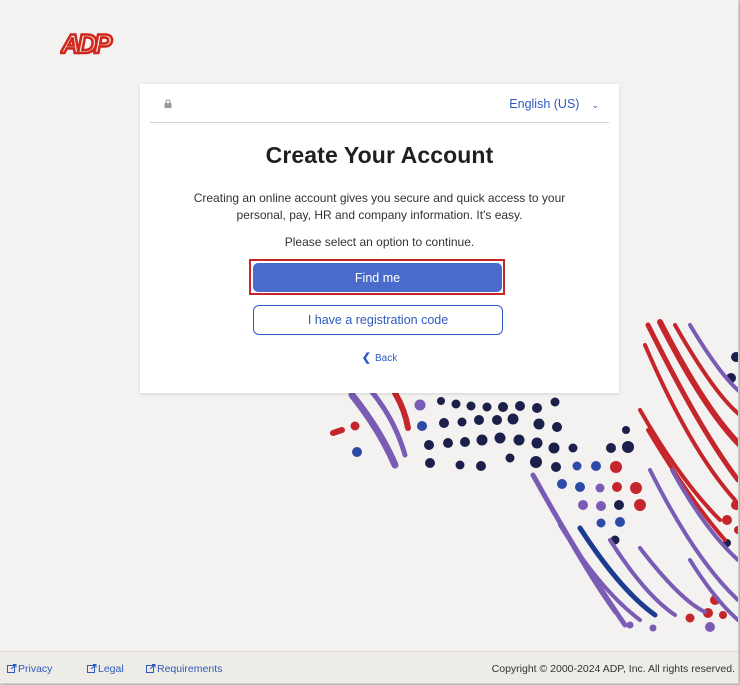 The image size is (740, 685). What do you see at coordinates (111, 669) in the screenshot?
I see `footer-link-label: Legal` at bounding box center [111, 669].